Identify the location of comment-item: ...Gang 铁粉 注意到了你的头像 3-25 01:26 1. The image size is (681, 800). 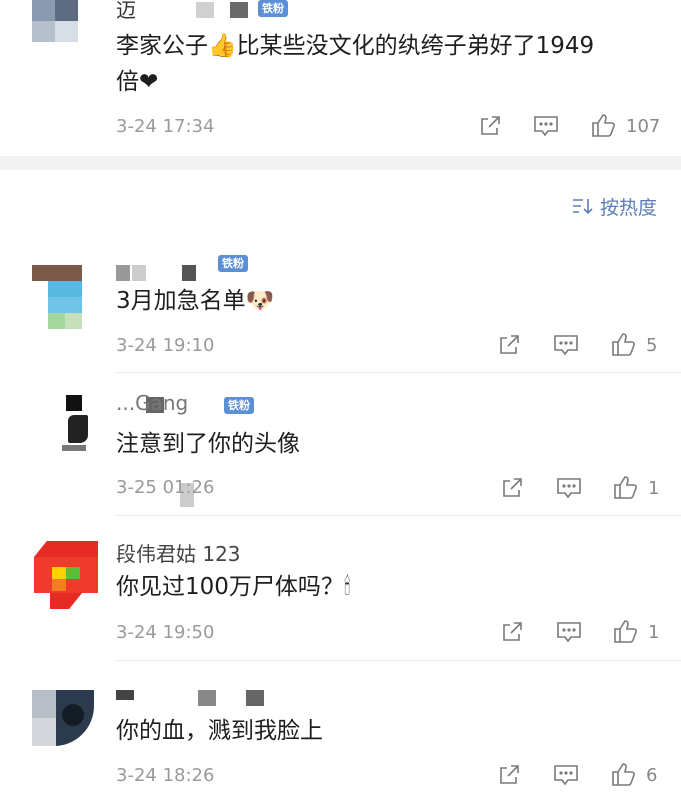
(340, 449).